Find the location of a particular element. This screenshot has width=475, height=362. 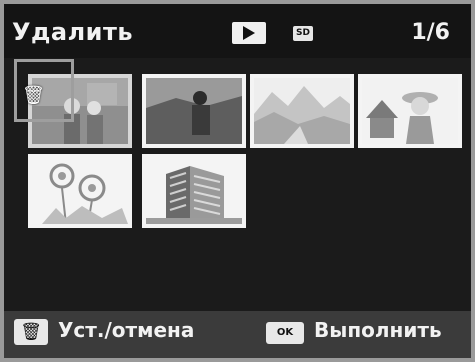

execute-label: Выполнить is located at coordinates (378, 330).